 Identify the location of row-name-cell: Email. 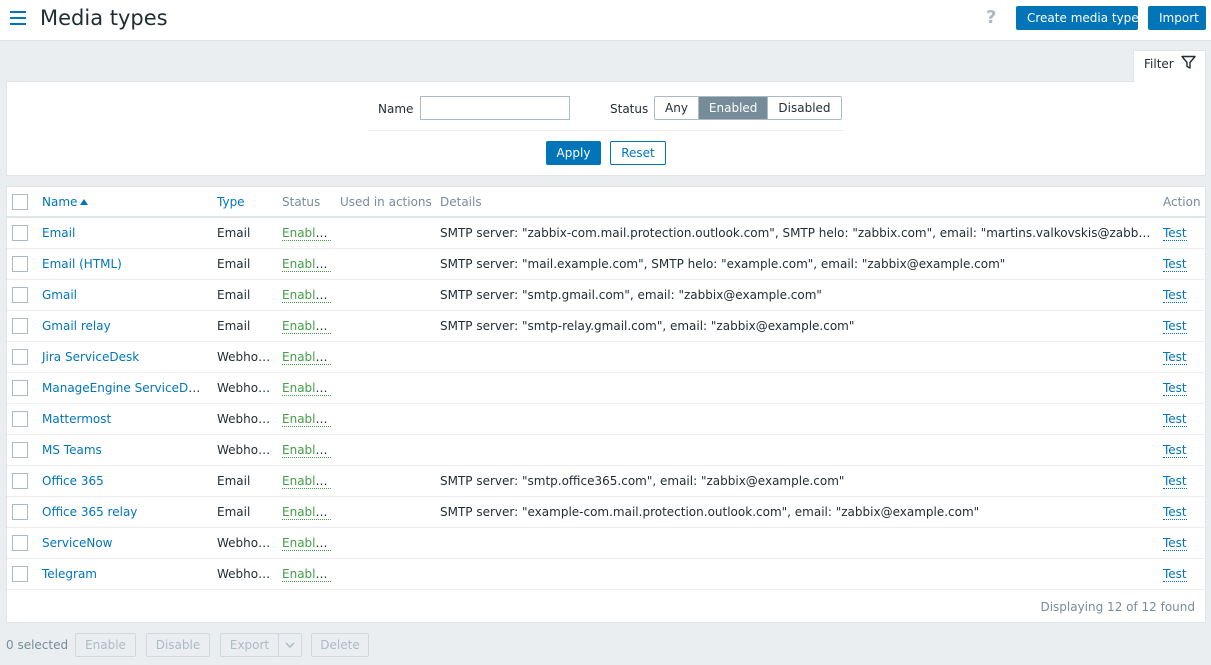
(124, 233).